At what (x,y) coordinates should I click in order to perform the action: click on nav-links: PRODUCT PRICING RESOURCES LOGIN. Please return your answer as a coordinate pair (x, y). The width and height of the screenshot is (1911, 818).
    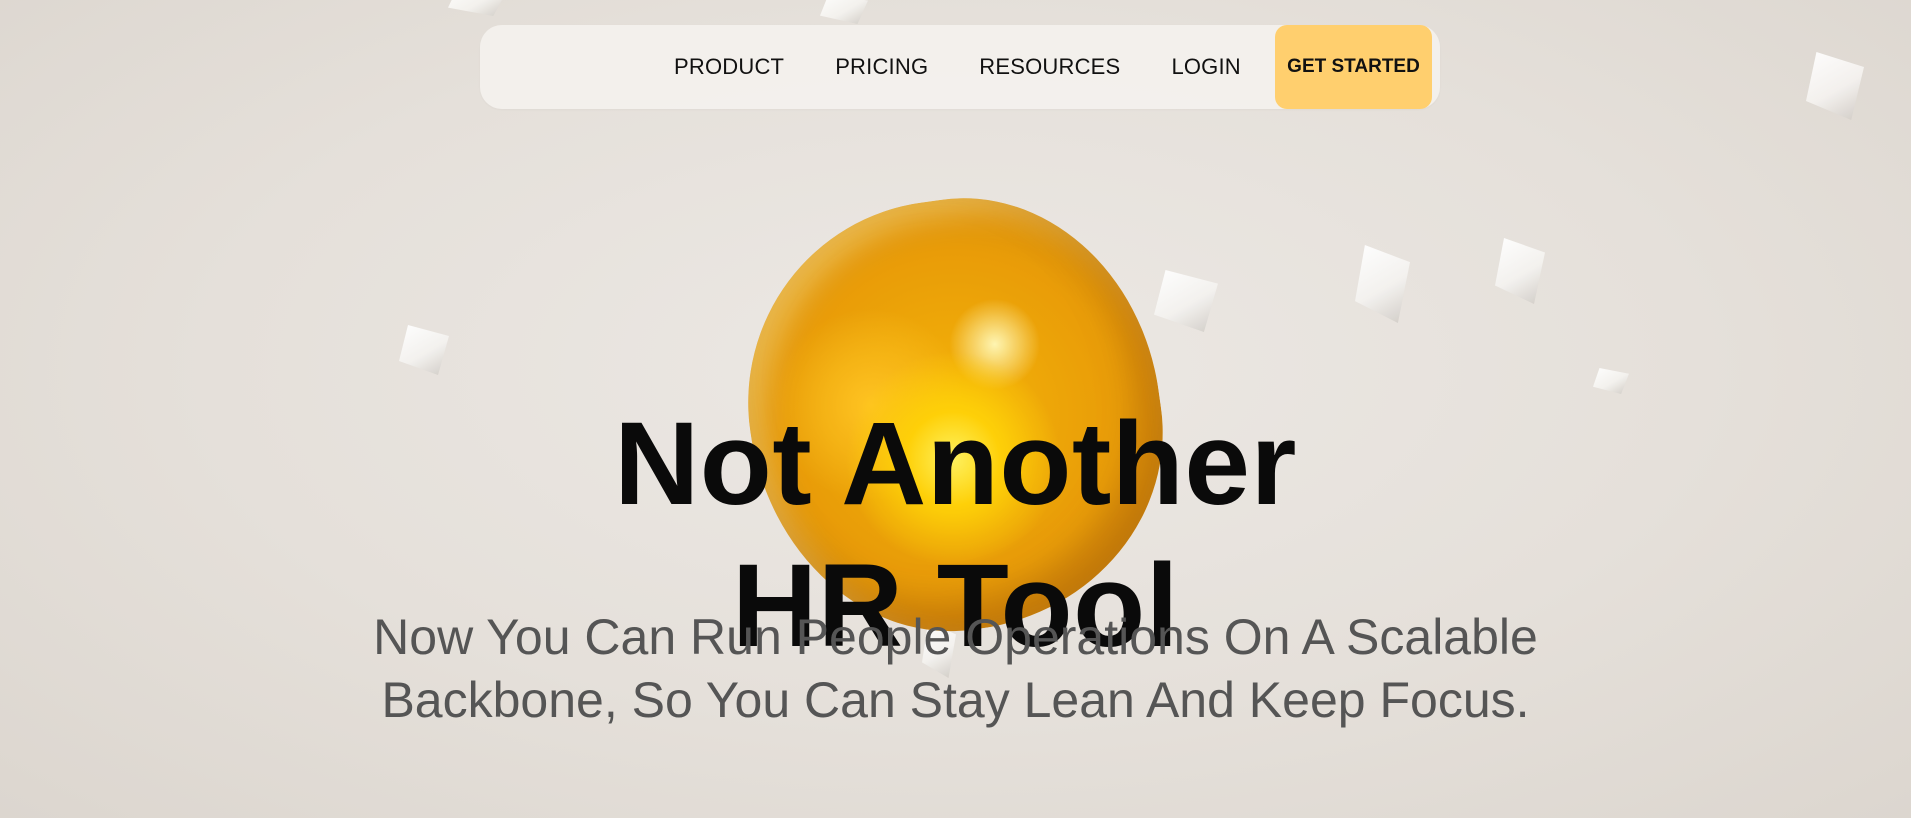
    Looking at the image, I should click on (957, 67).